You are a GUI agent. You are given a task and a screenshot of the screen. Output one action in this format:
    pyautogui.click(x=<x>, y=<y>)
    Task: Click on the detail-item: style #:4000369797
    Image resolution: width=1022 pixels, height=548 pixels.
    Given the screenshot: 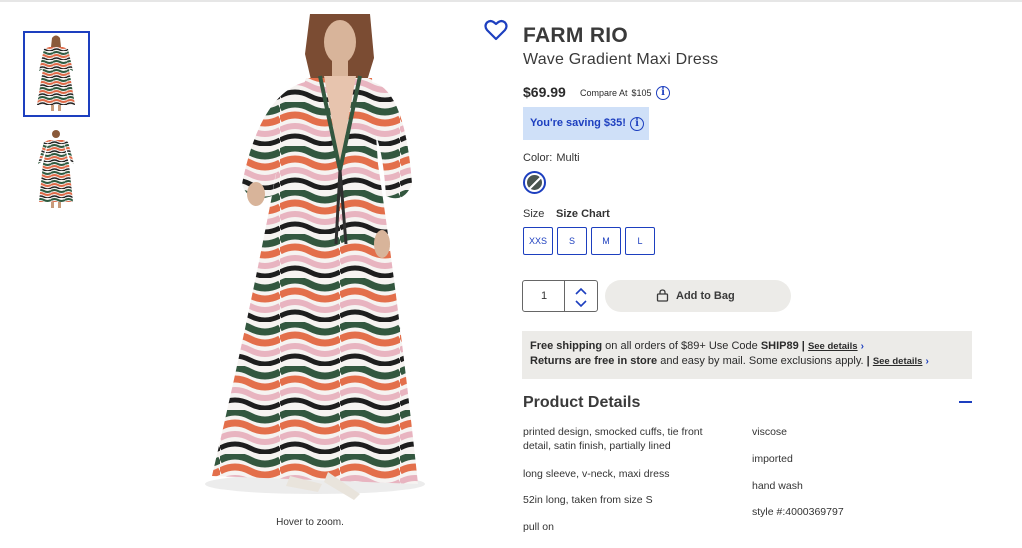 What is the action you would take?
    pyautogui.click(x=798, y=512)
    